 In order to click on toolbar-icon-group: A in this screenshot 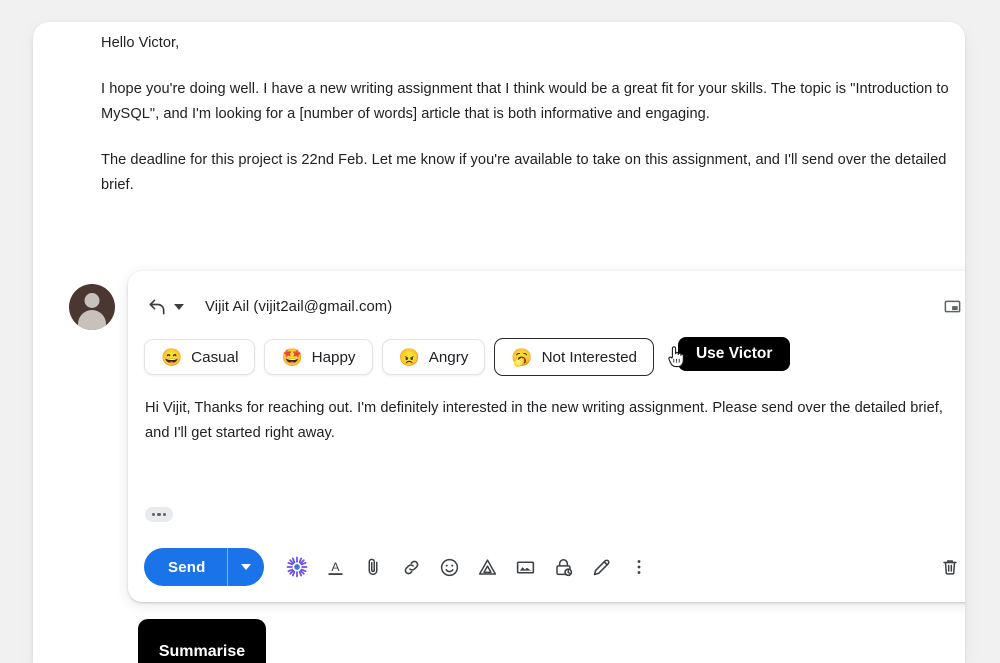, I will do `click(468, 567)`.